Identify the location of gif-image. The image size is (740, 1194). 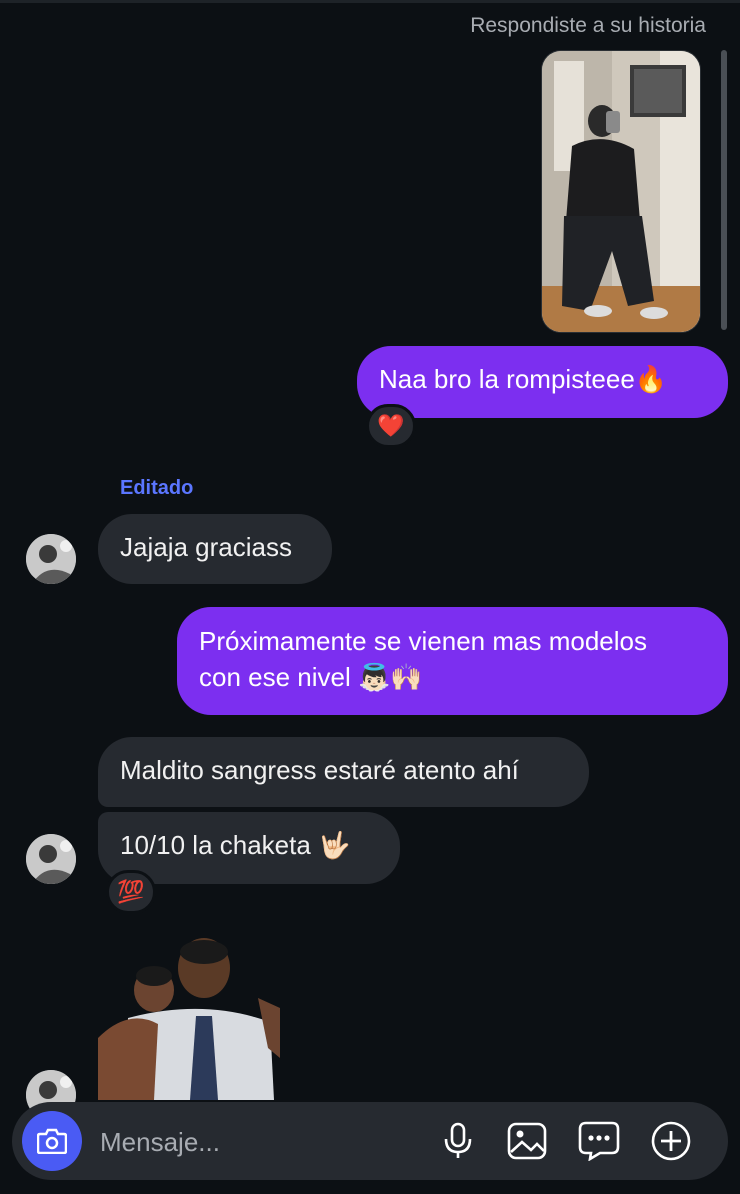
(189, 1019).